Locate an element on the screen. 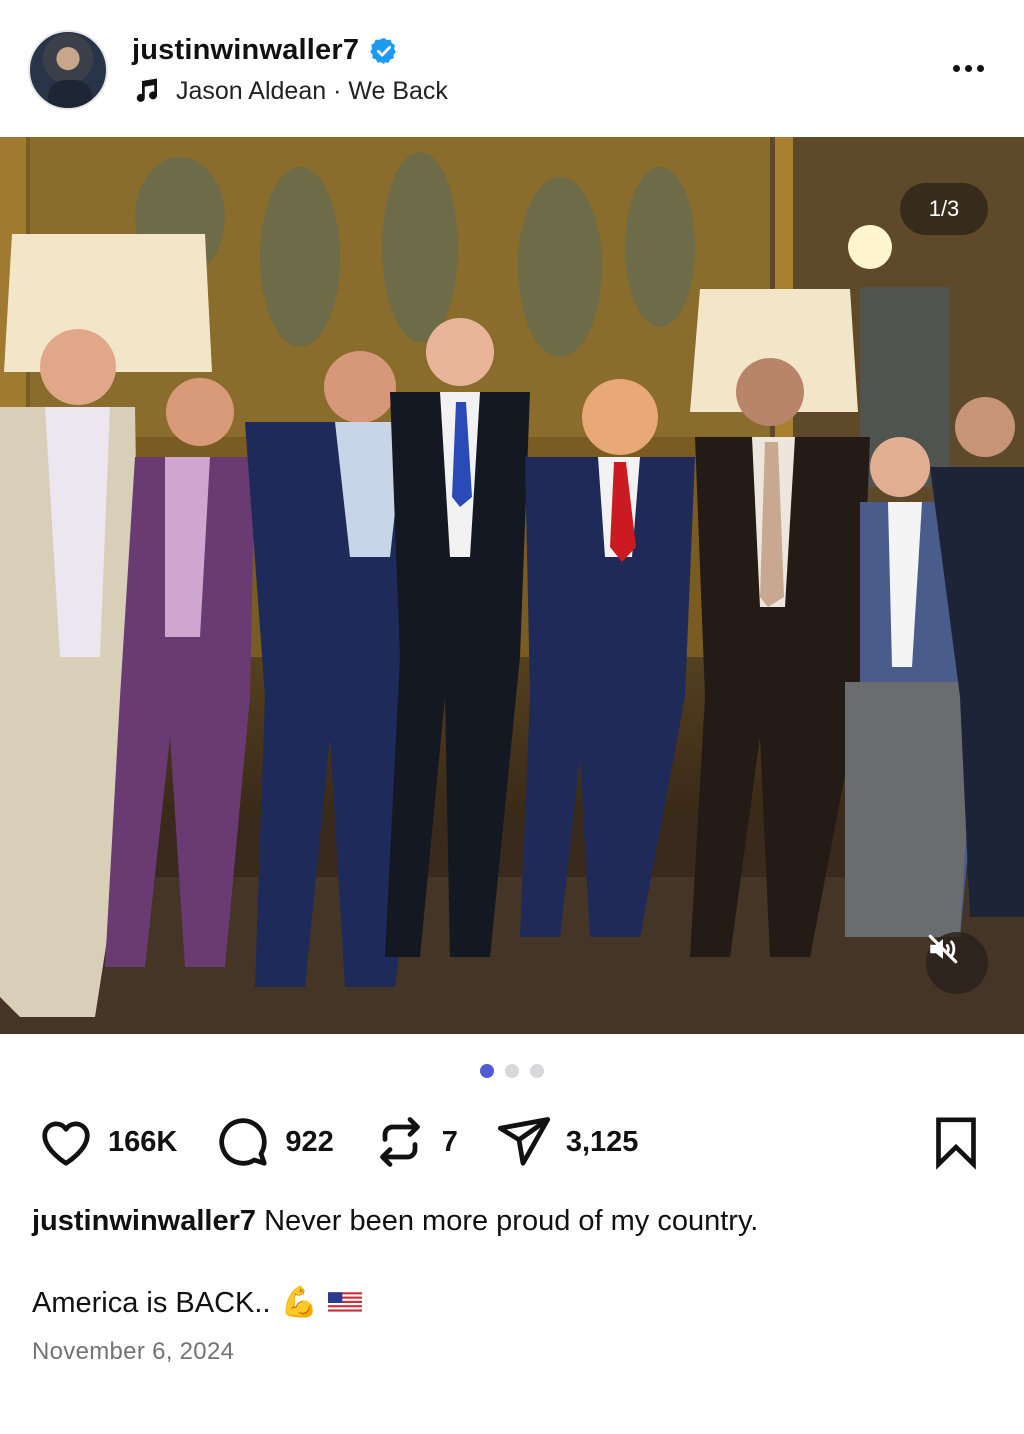 Image resolution: width=1024 pixels, height=1434 pixels. caption-username: justinwinwaller7 is located at coordinates (144, 1221).